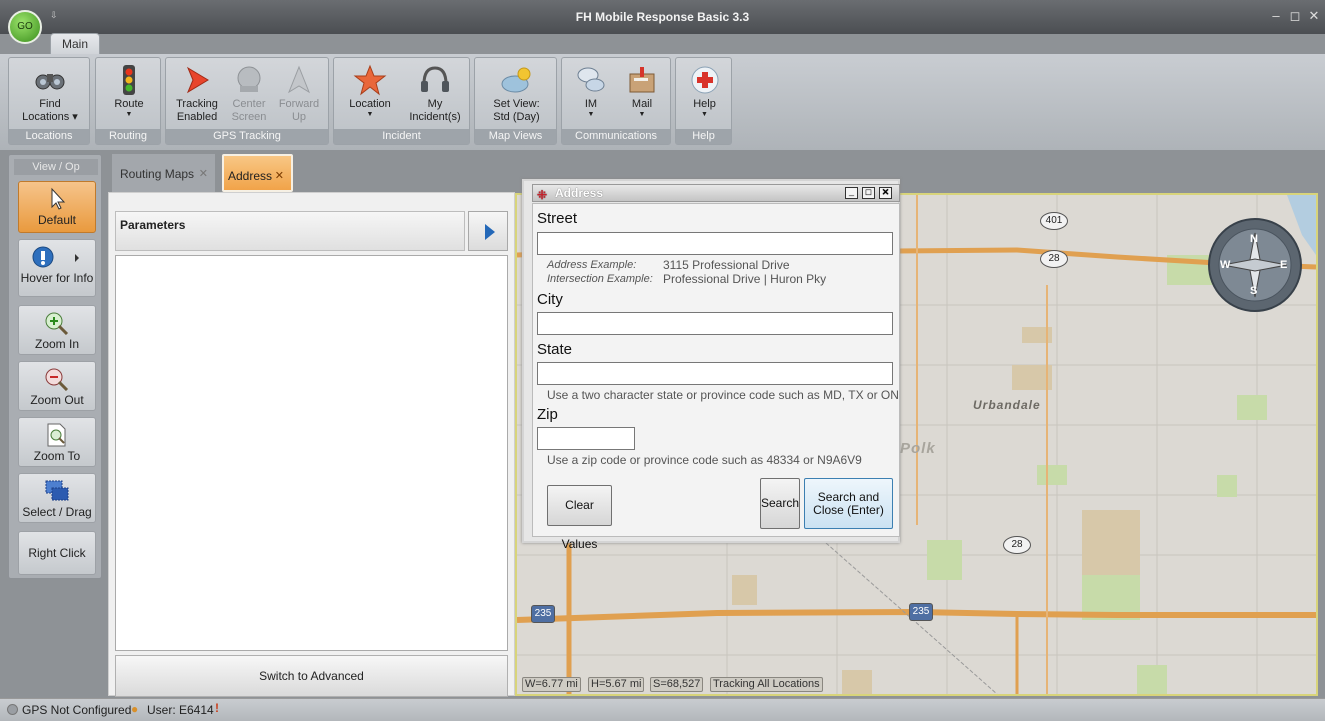  I want to click on run-button, so click(488, 231).